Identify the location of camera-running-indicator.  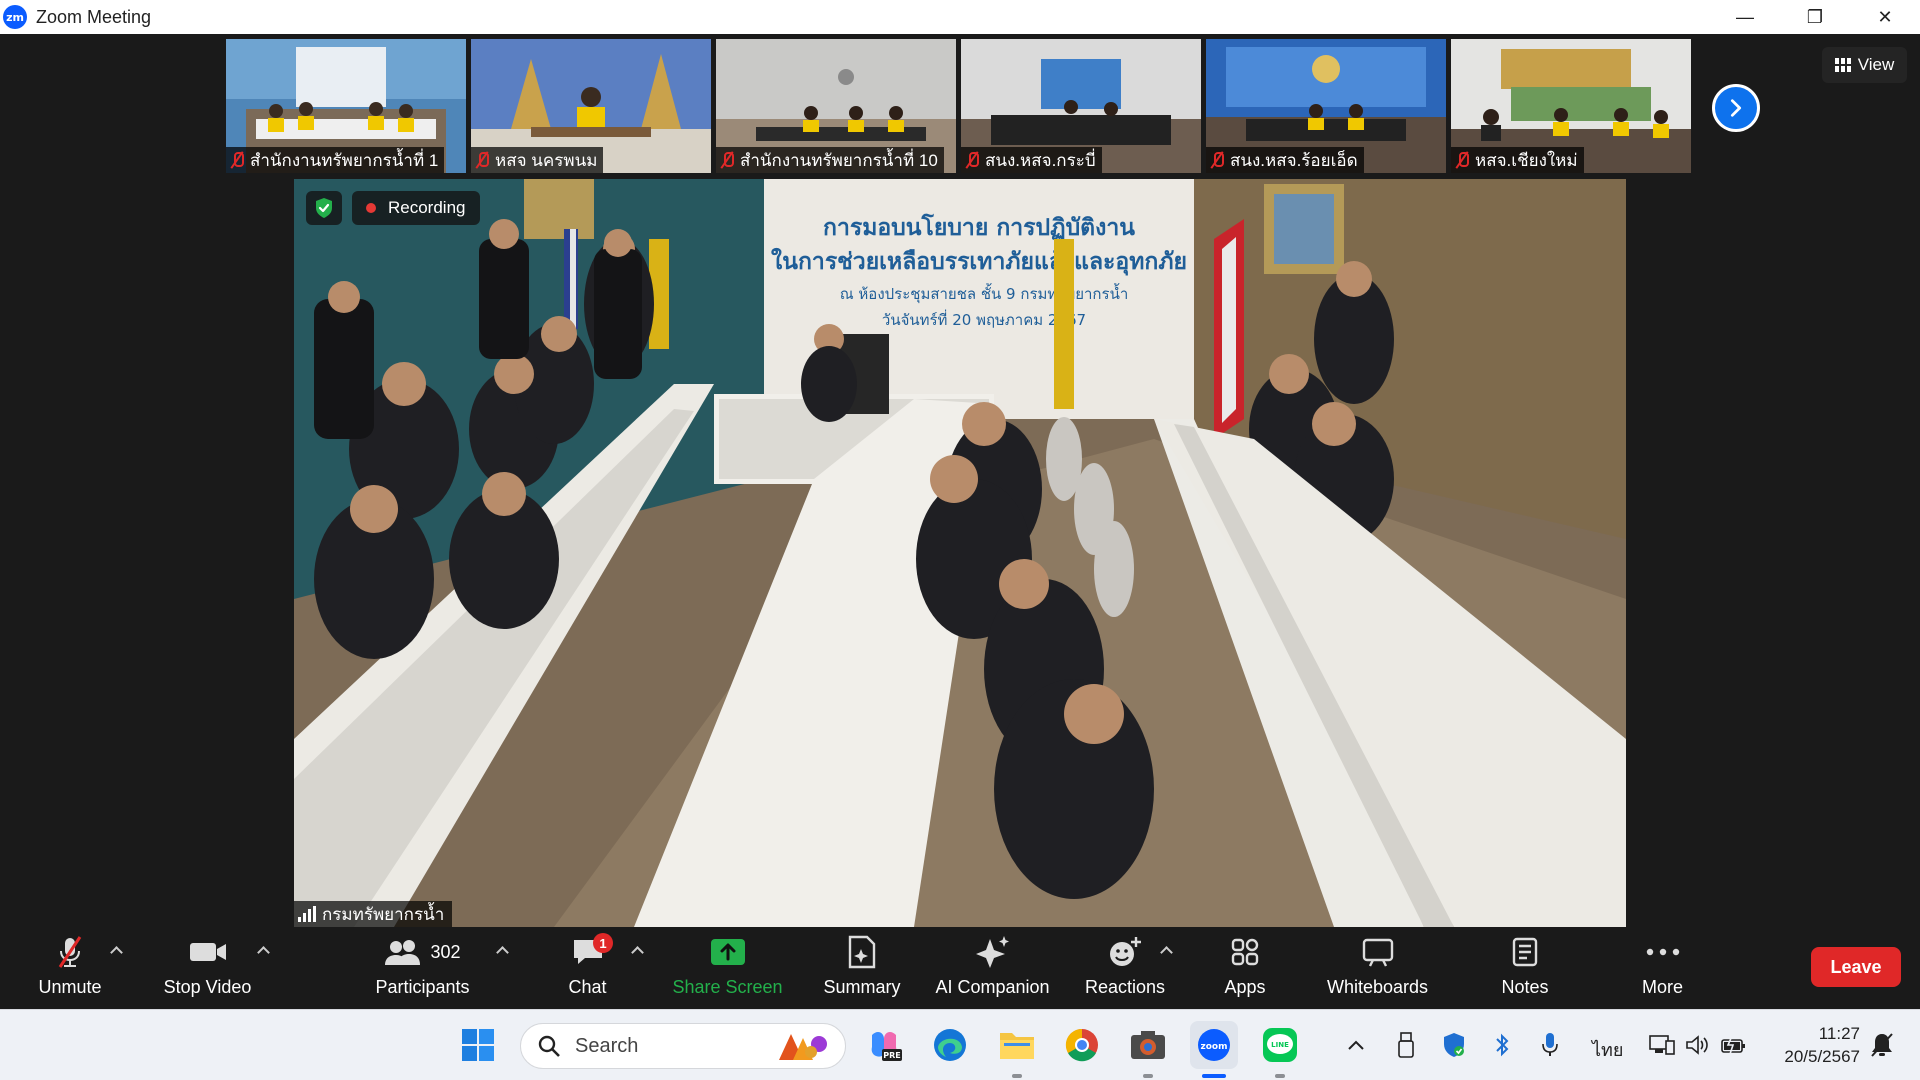
(1148, 1076).